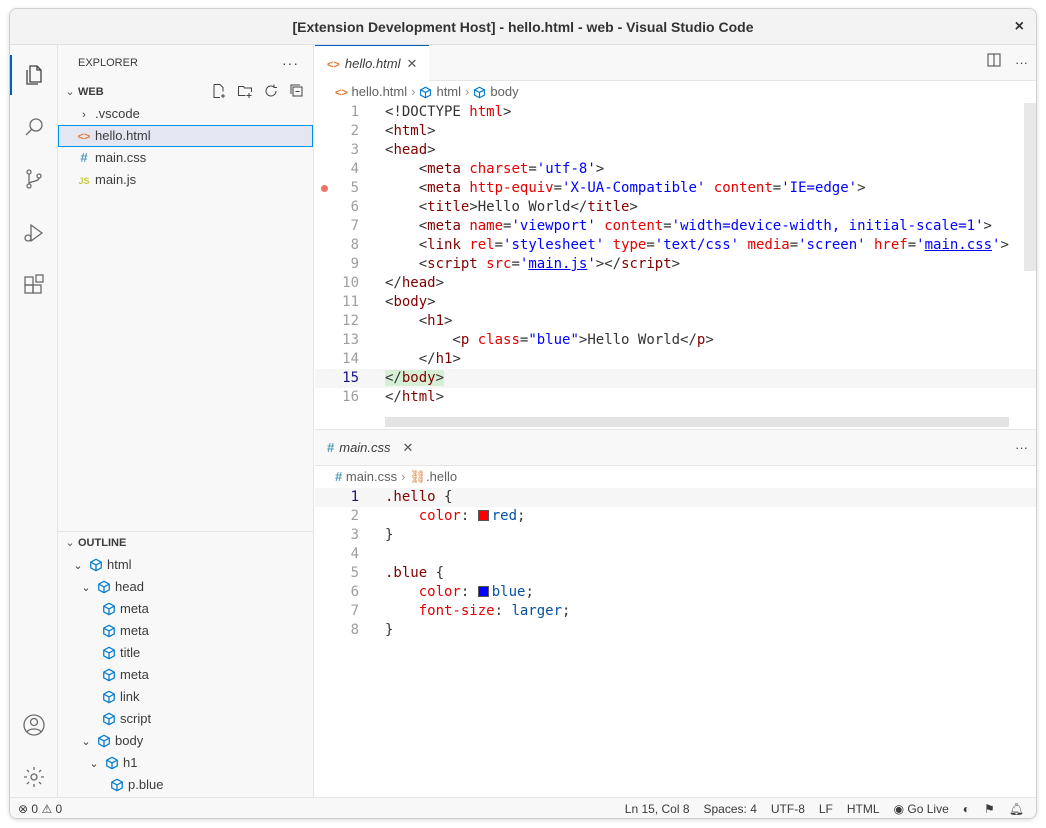 The width and height of the screenshot is (1046, 828). I want to click on run-debug-icon, so click(34, 233).